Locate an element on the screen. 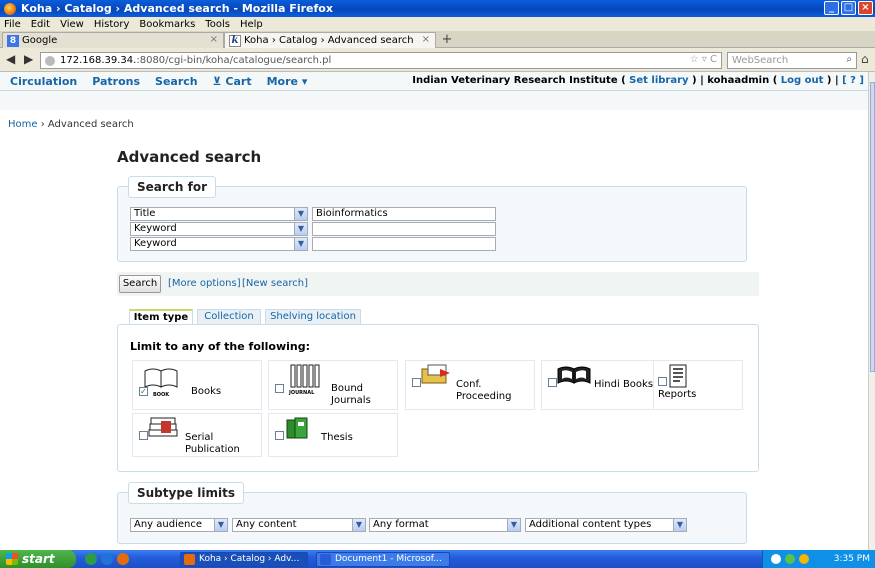 The height and width of the screenshot is (568, 875). page-scrollbar is located at coordinates (871, 311).